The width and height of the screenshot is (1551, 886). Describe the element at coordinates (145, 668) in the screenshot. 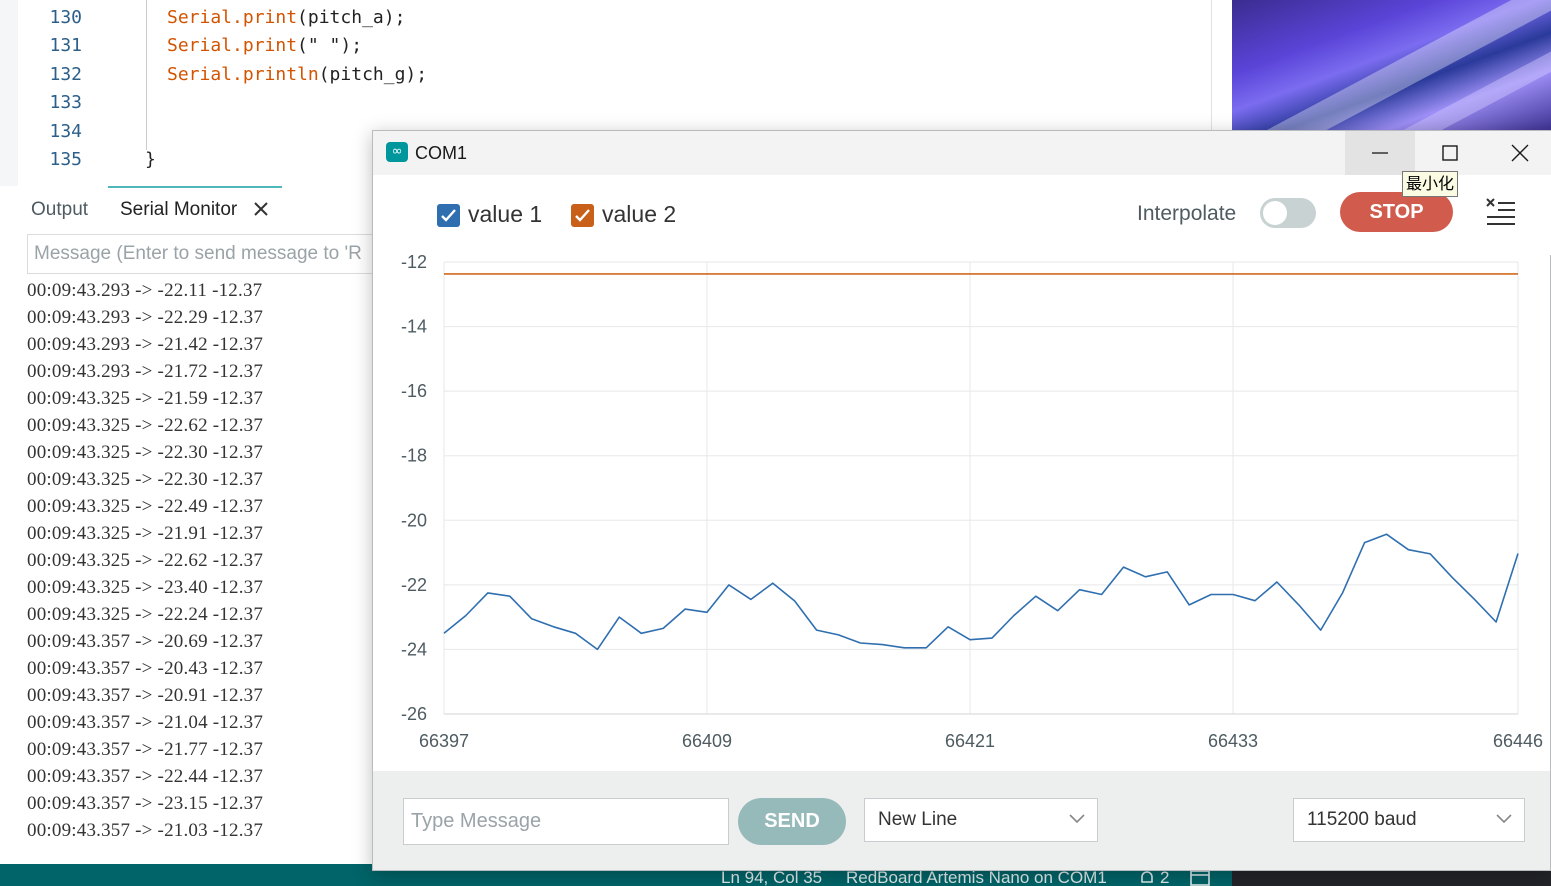

I see `serial-output-line: 00:09:43.357 -> -20.43 -12.37` at that location.